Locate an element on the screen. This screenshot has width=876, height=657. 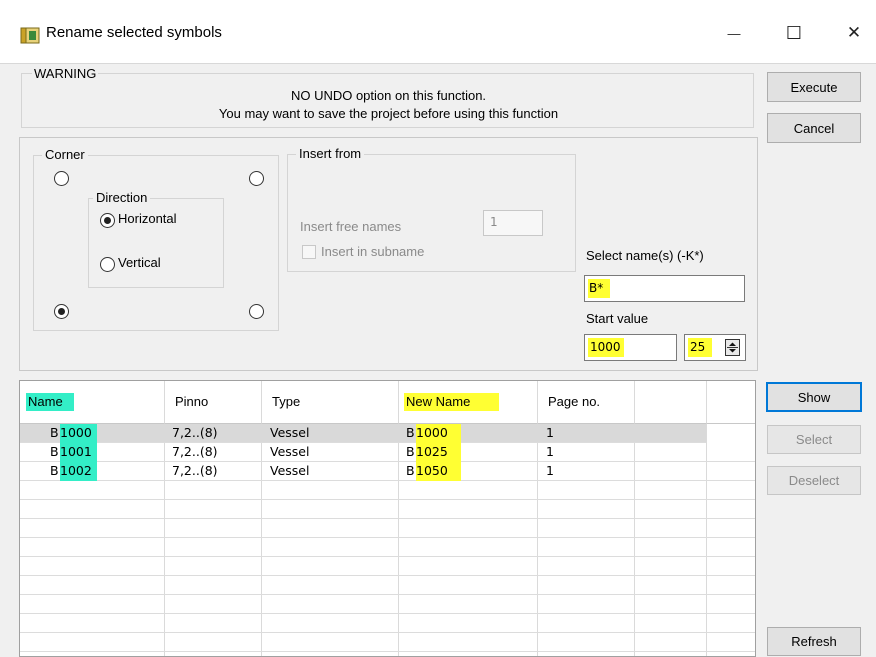
column-header-filler is located at coordinates (731, 402).